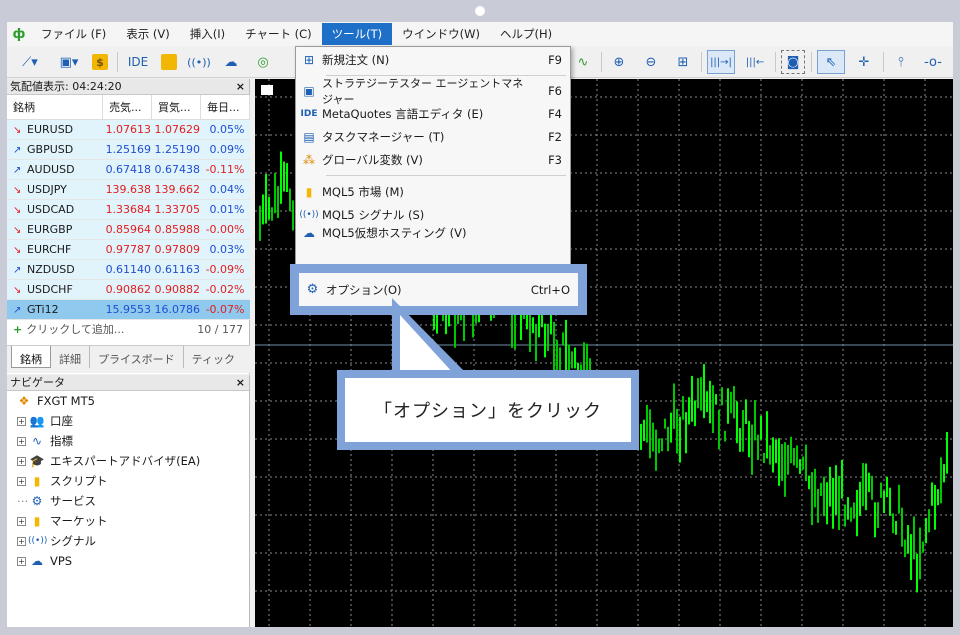 The height and width of the screenshot is (635, 960). Describe the element at coordinates (864, 62) in the screenshot. I see `crosshair-icon: ✛` at that location.